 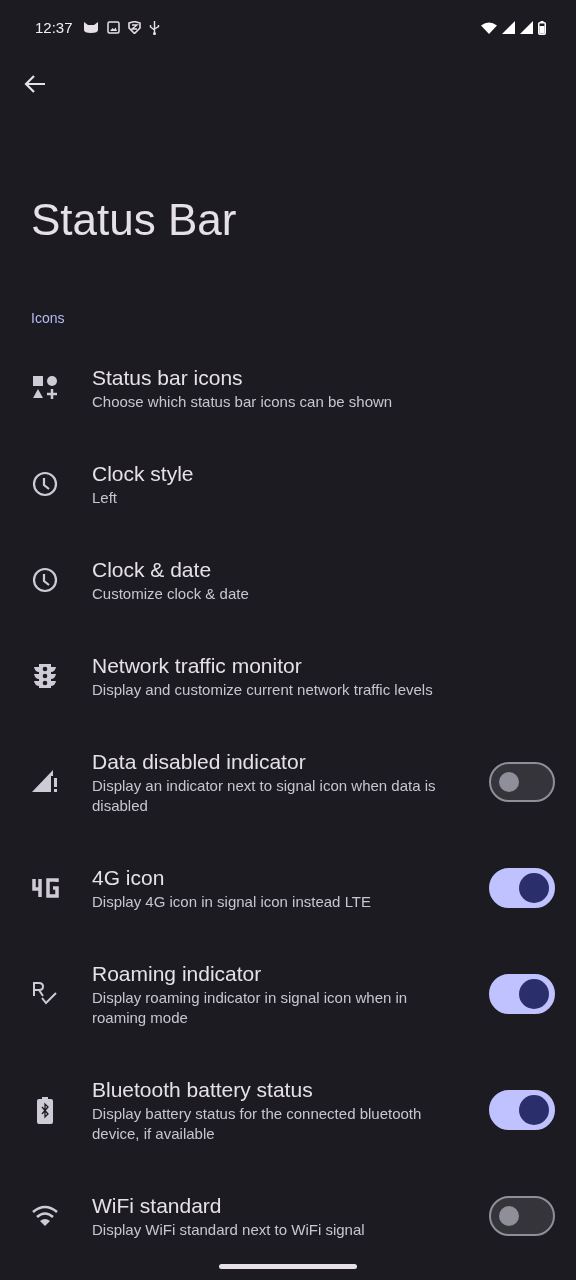 What do you see at coordinates (263, 690) in the screenshot?
I see `setting-summary: Display and customize current network traffic levels` at bounding box center [263, 690].